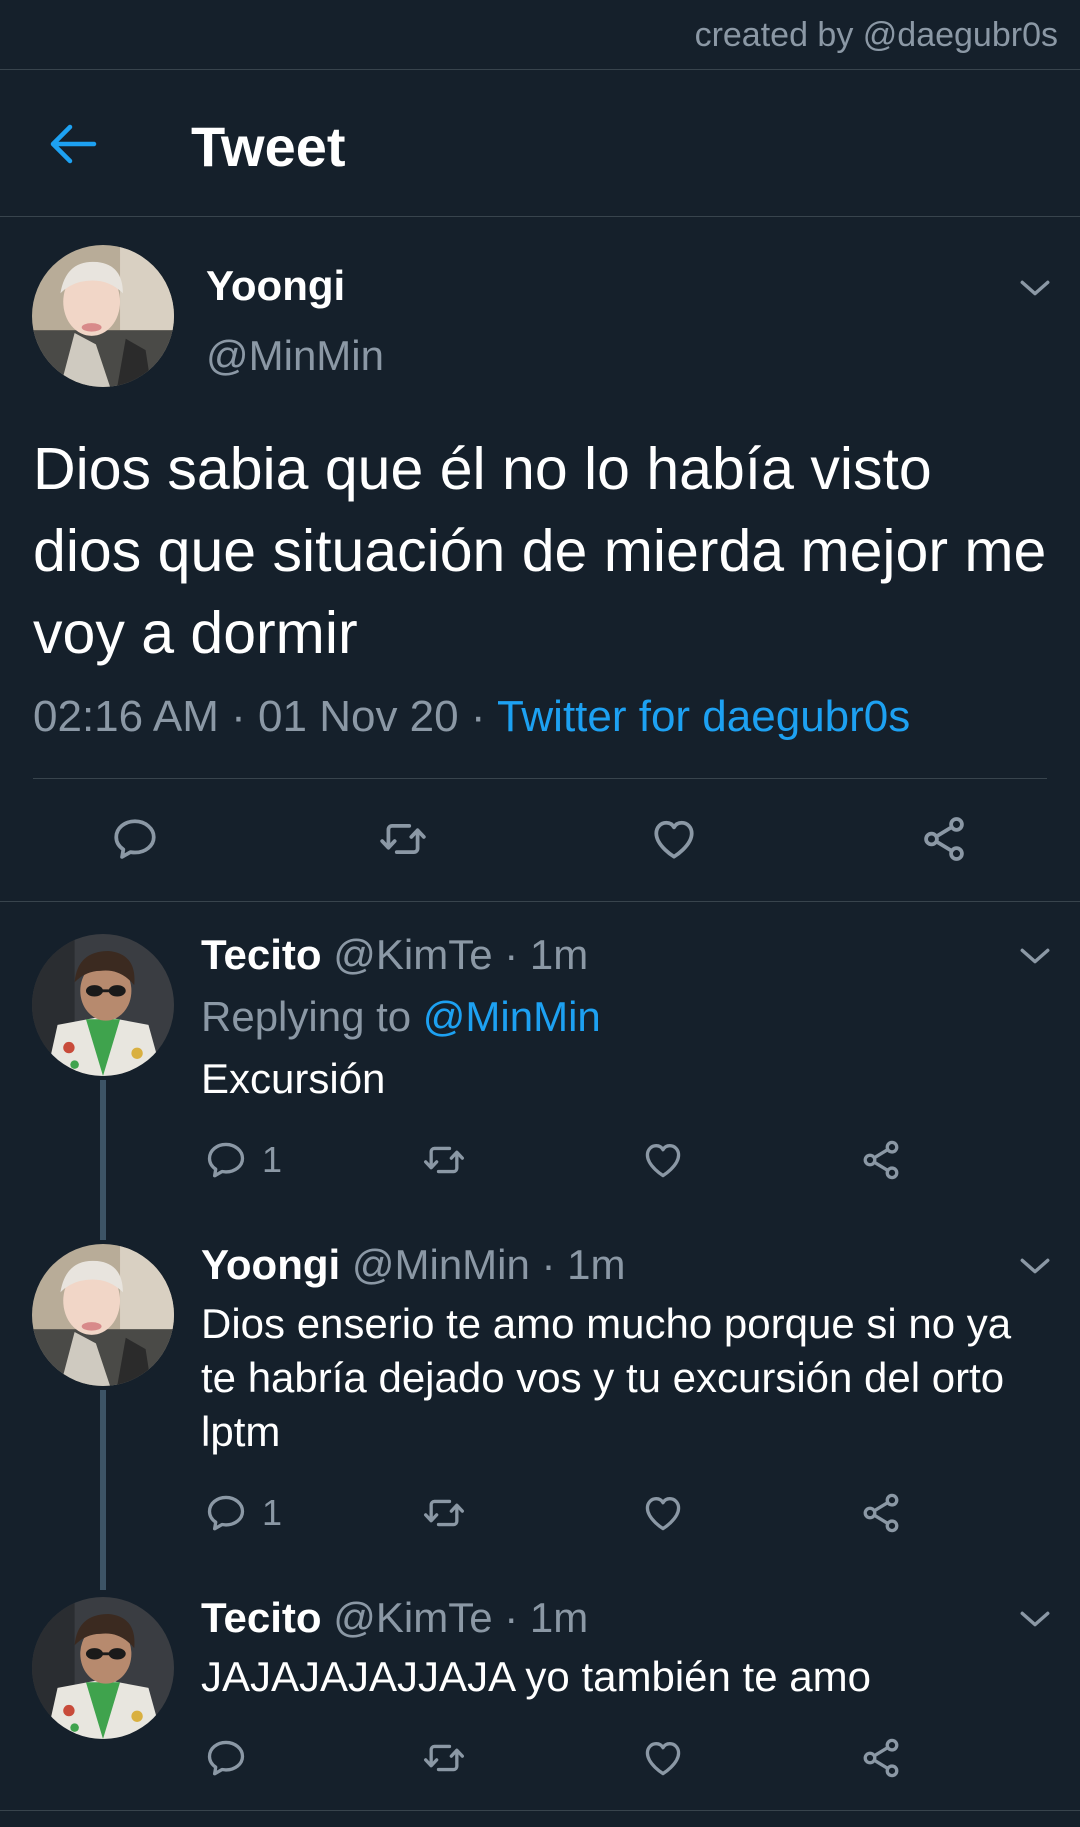  What do you see at coordinates (126, 716) in the screenshot?
I see `tweet-time: 02:16 AM` at bounding box center [126, 716].